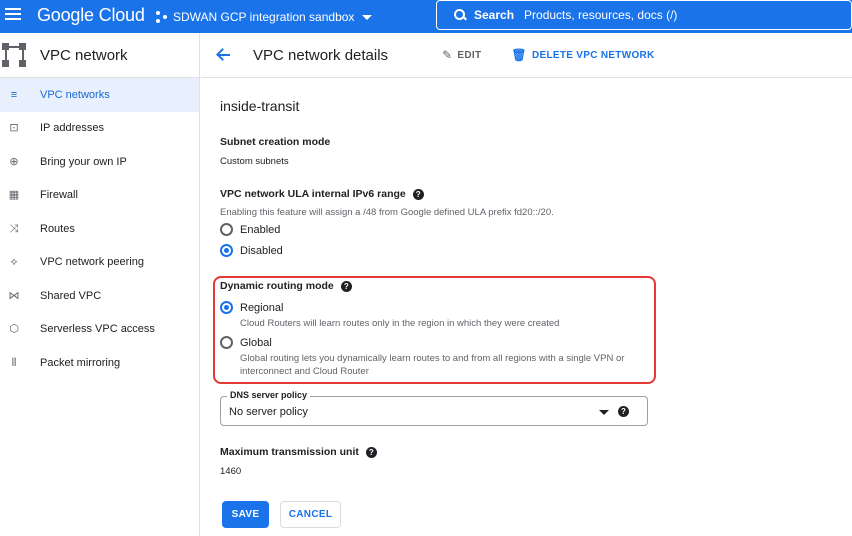  I want to click on sidebar-item-label: VPC networks, so click(75, 94).